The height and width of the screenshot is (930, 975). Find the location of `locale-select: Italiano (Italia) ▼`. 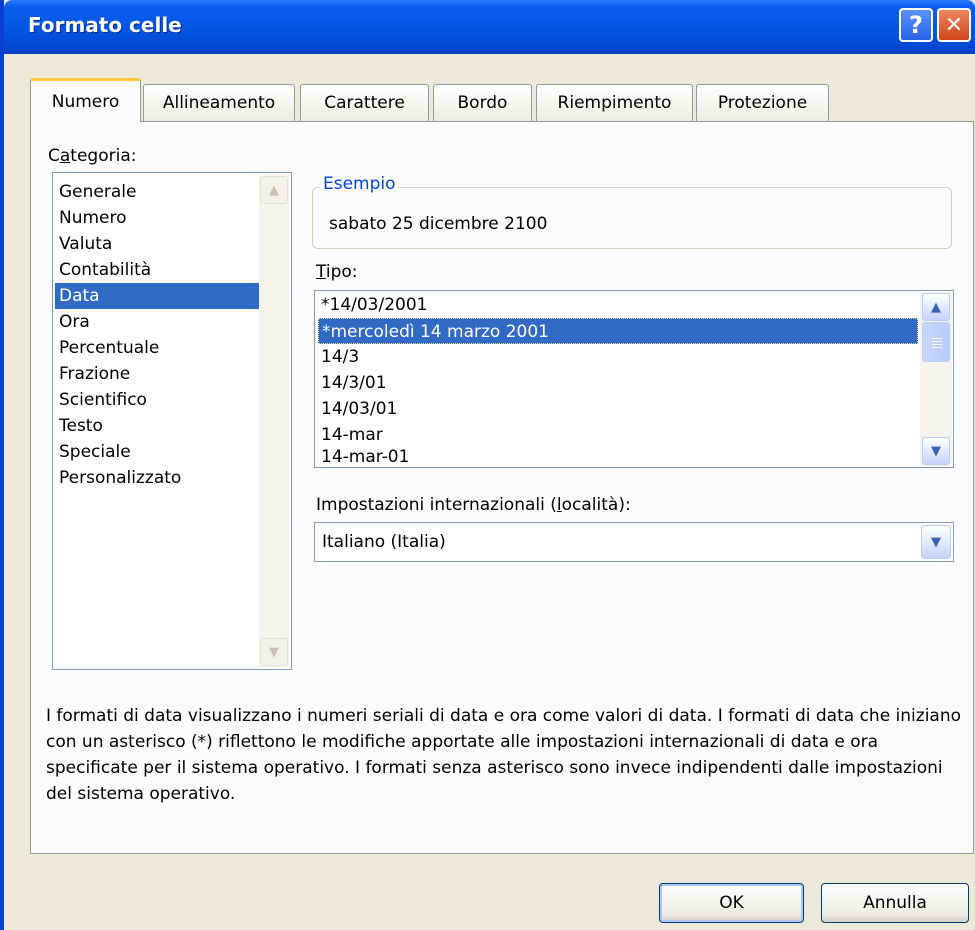

locale-select: Italiano (Italia) ▼ is located at coordinates (634, 542).